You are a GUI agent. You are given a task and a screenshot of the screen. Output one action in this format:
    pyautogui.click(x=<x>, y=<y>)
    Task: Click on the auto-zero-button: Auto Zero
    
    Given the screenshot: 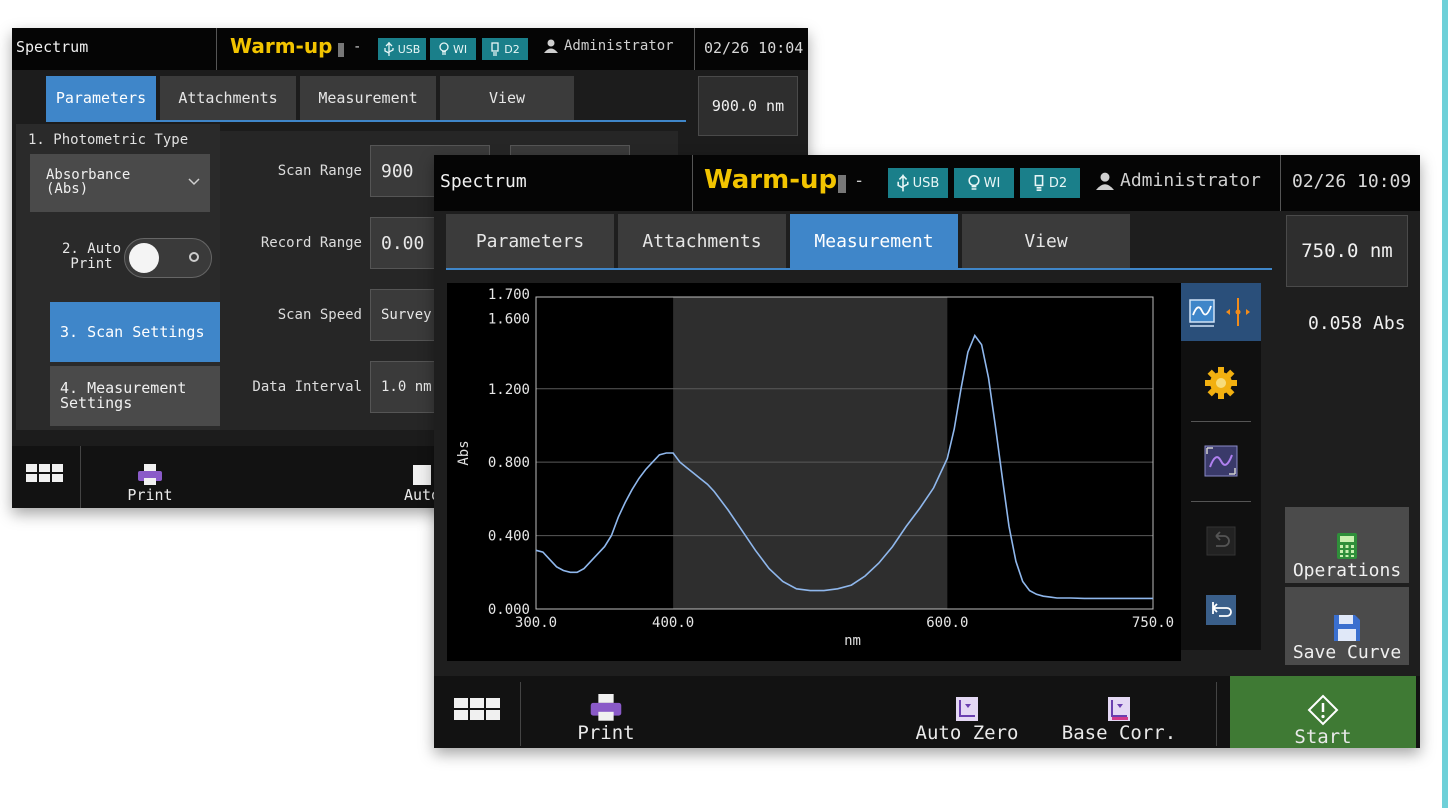 What is the action you would take?
    pyautogui.click(x=967, y=713)
    